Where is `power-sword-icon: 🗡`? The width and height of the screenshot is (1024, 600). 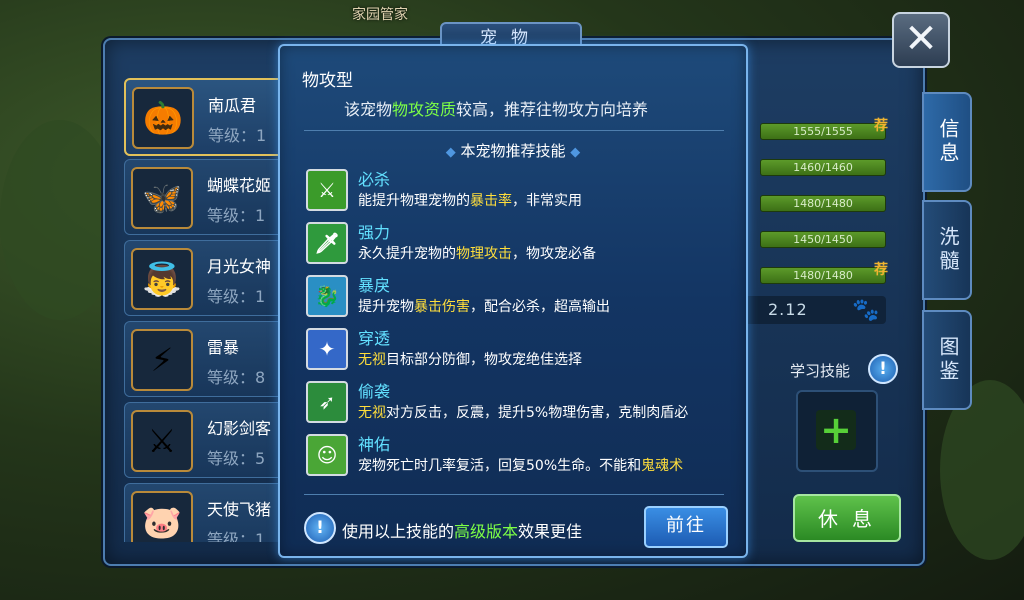
power-sword-icon: 🗡 is located at coordinates (327, 243).